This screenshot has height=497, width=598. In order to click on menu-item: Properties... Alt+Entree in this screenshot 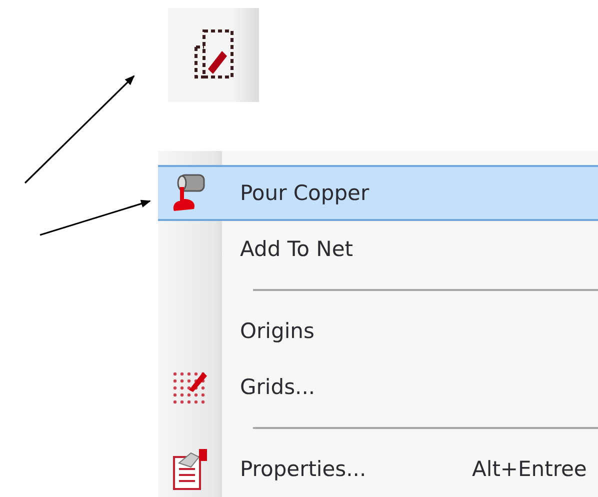, I will do `click(378, 469)`.